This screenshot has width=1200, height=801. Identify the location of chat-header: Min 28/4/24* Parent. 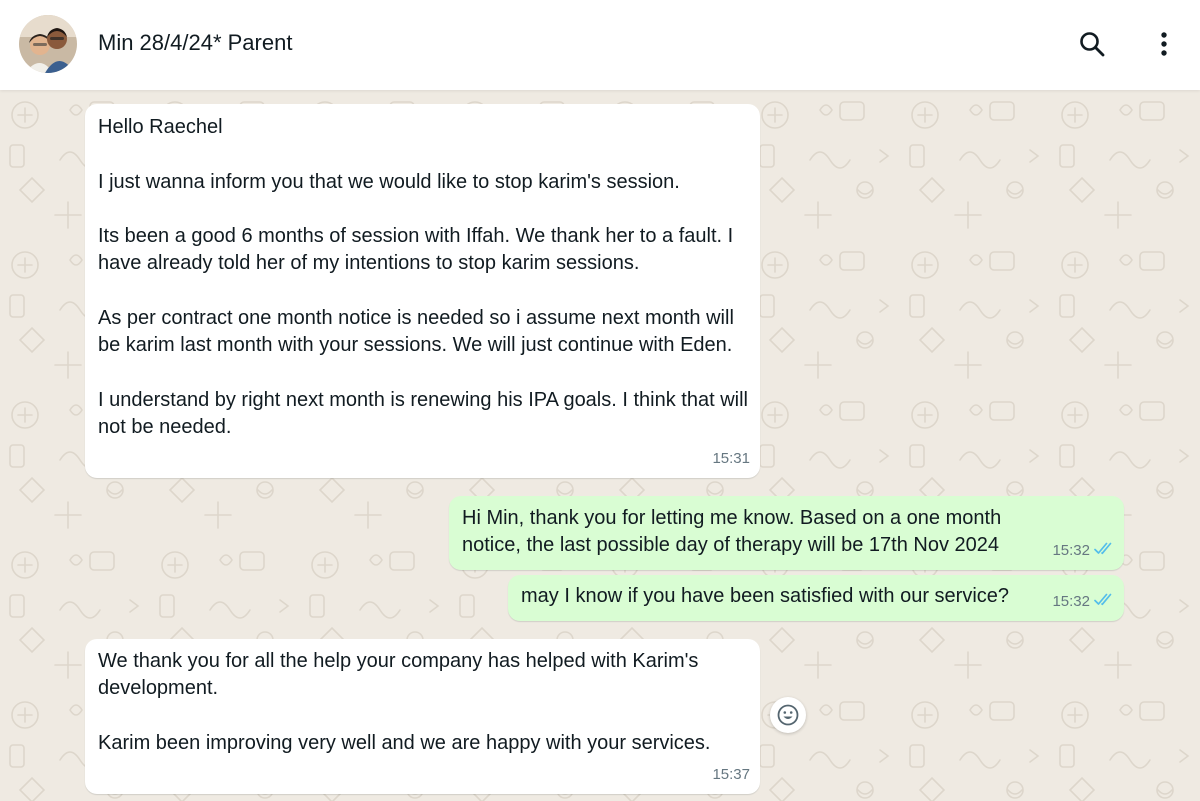
(600, 45).